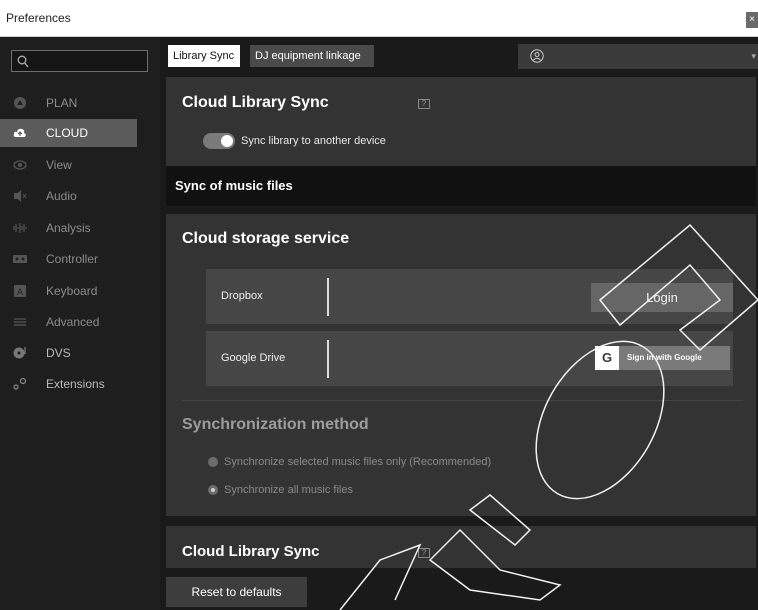  I want to click on svg-text: A, so click(20, 292).